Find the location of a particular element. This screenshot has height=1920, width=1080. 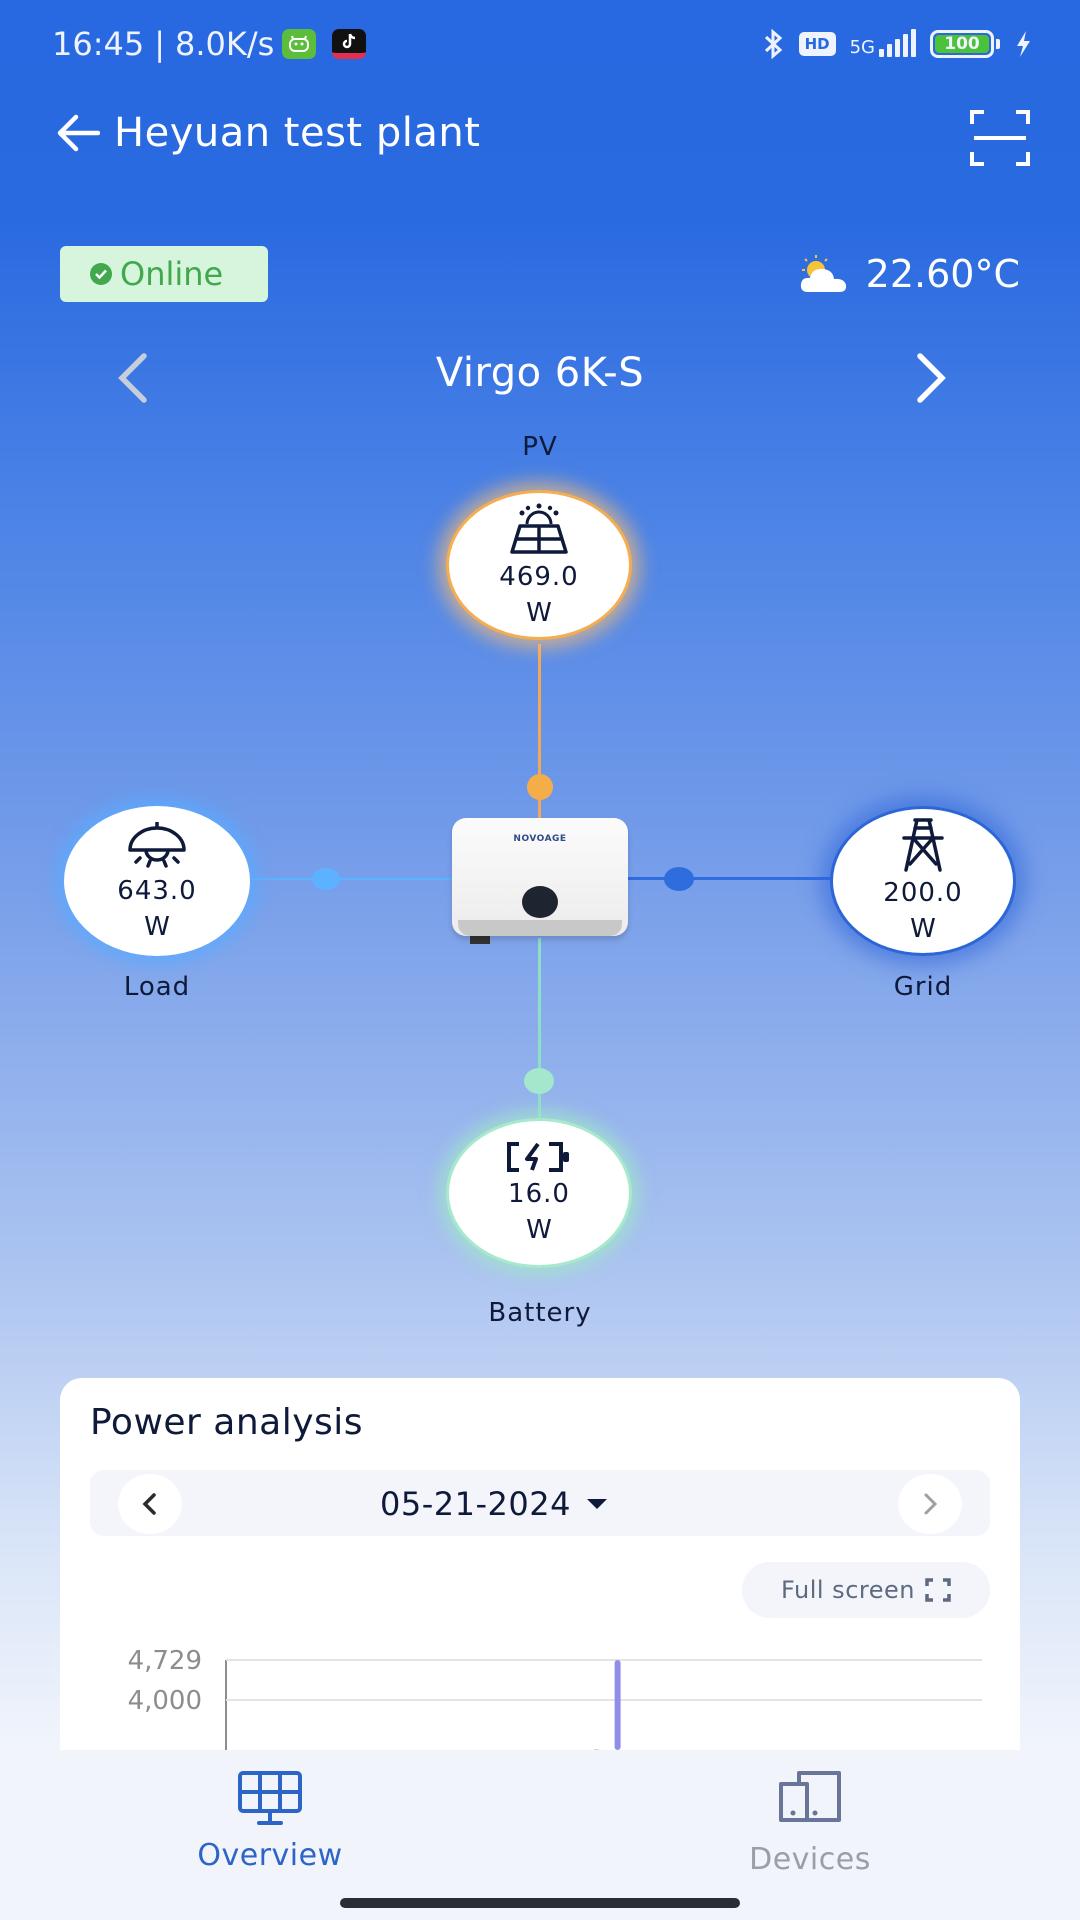

load-node: 643.0 W is located at coordinates (157, 881).